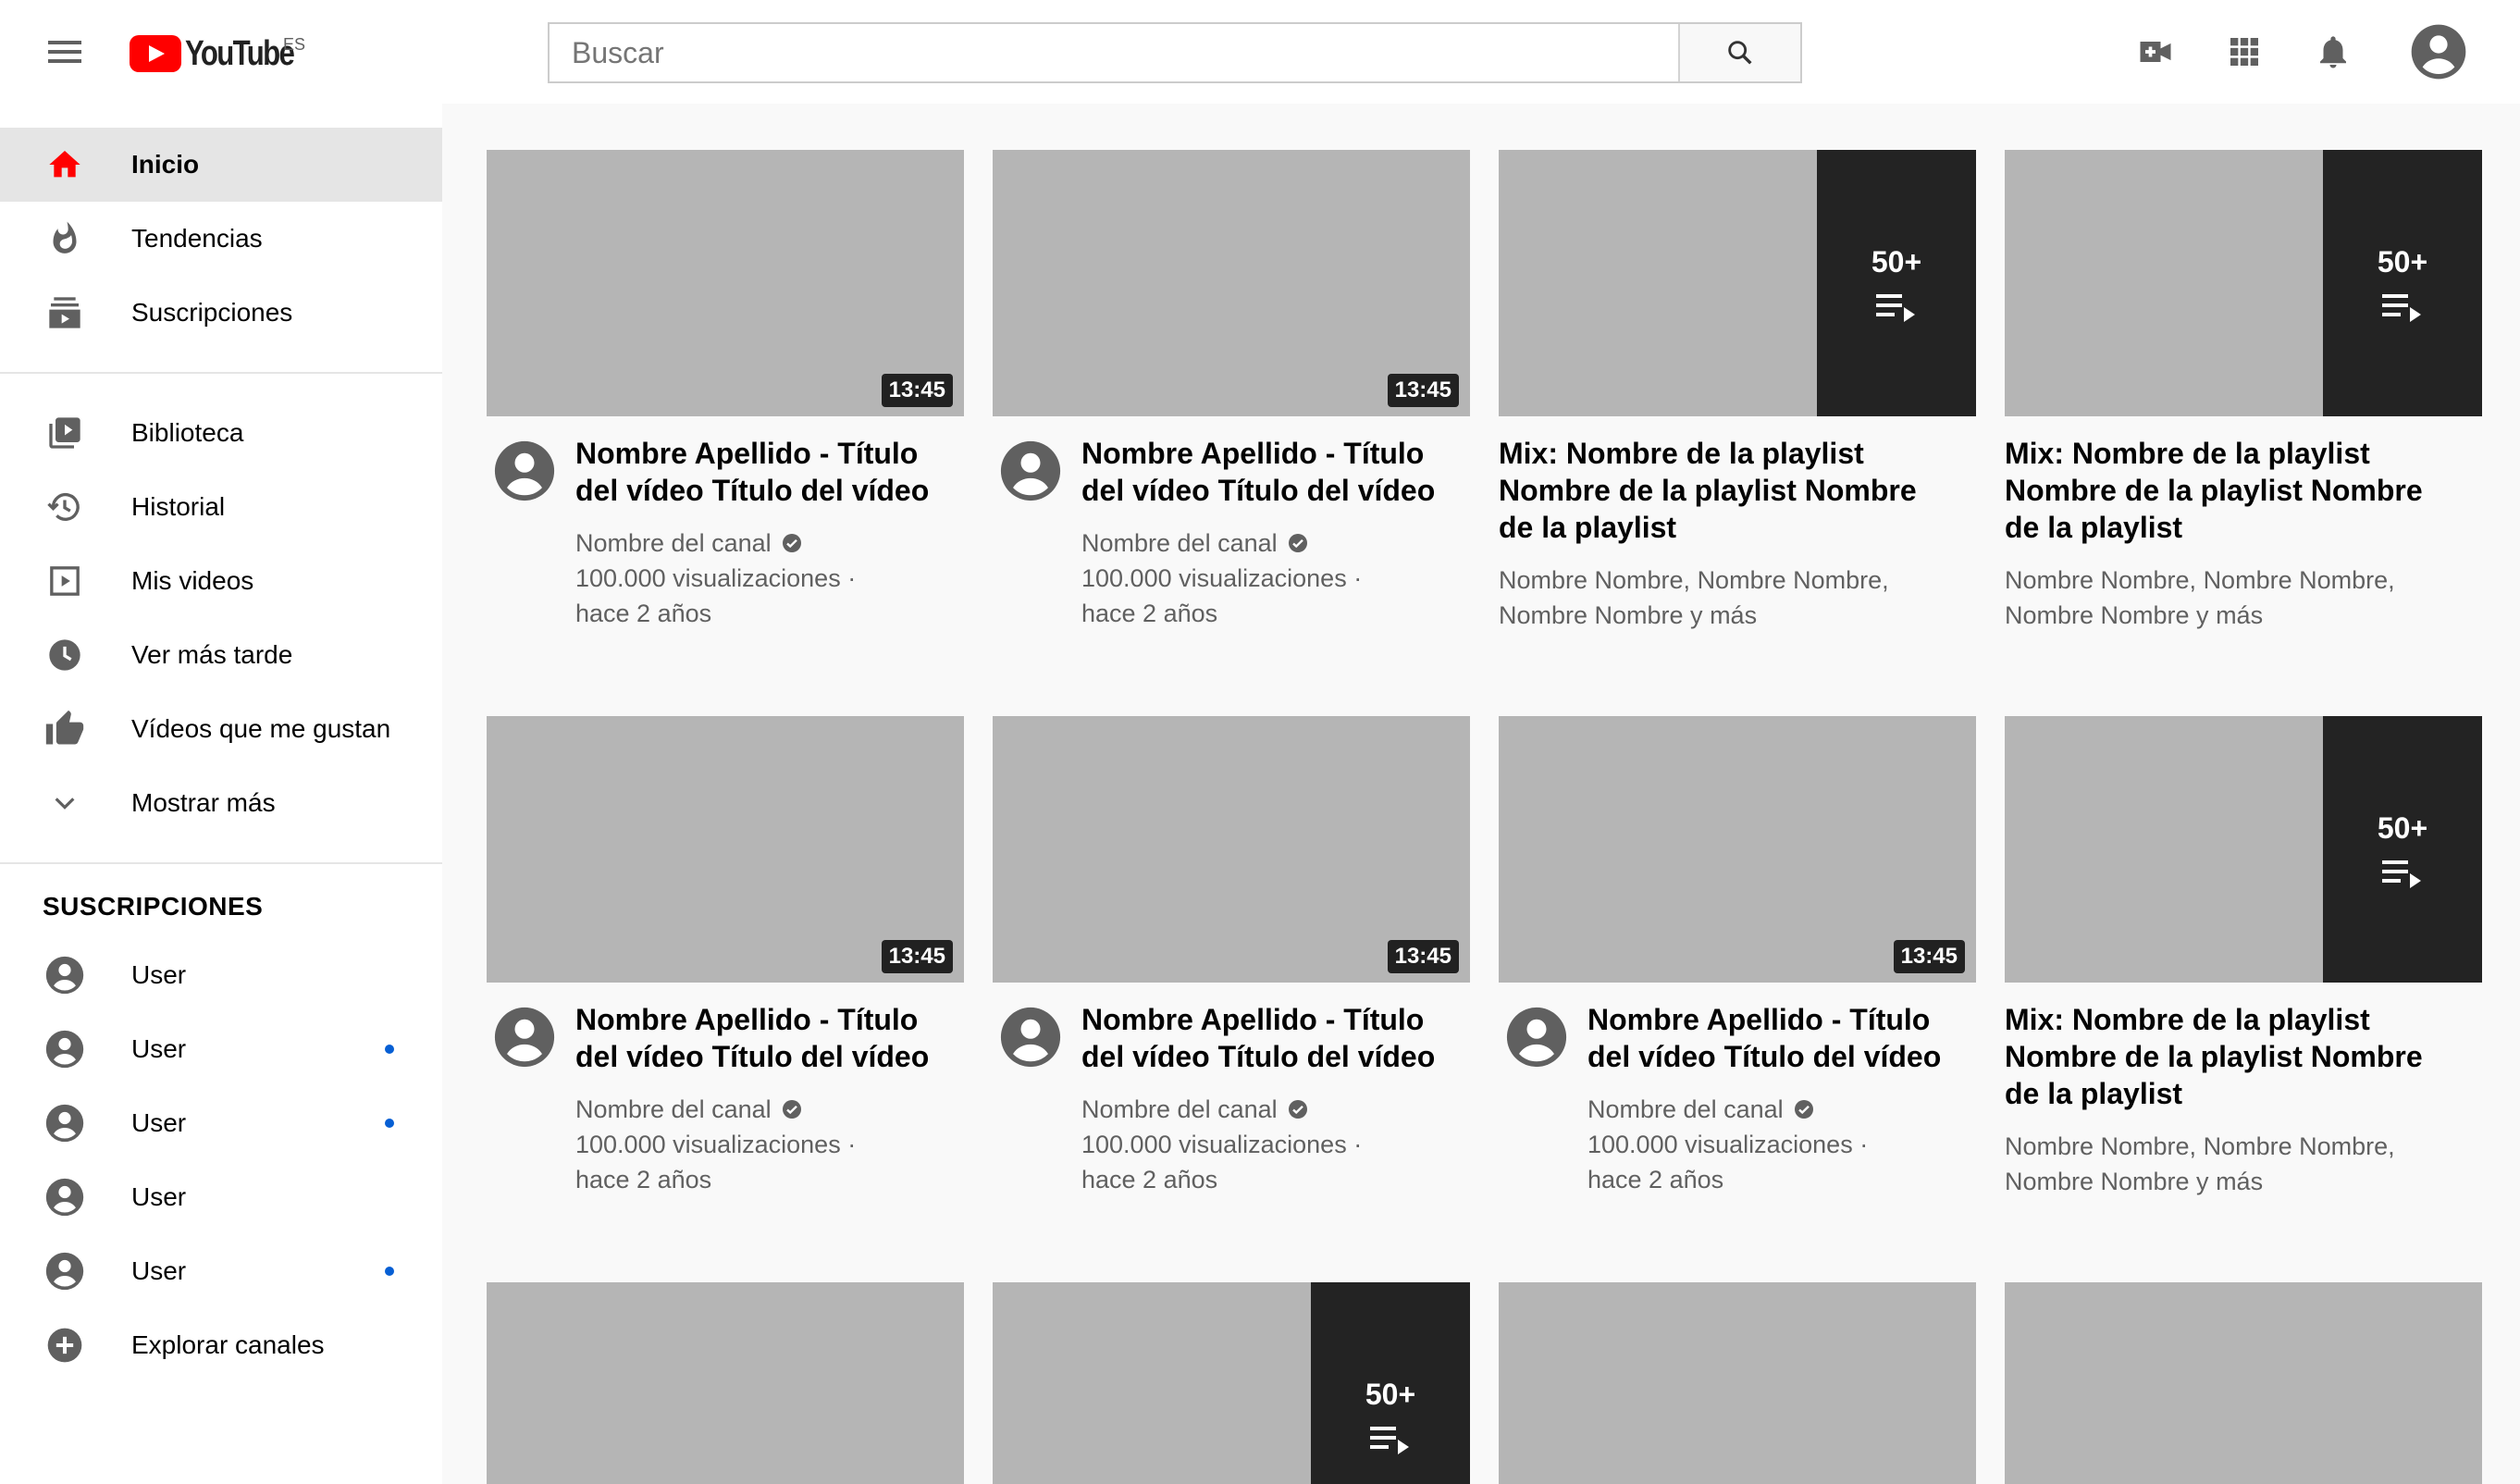 The width and height of the screenshot is (2520, 1484). I want to click on region-code: ES, so click(294, 44).